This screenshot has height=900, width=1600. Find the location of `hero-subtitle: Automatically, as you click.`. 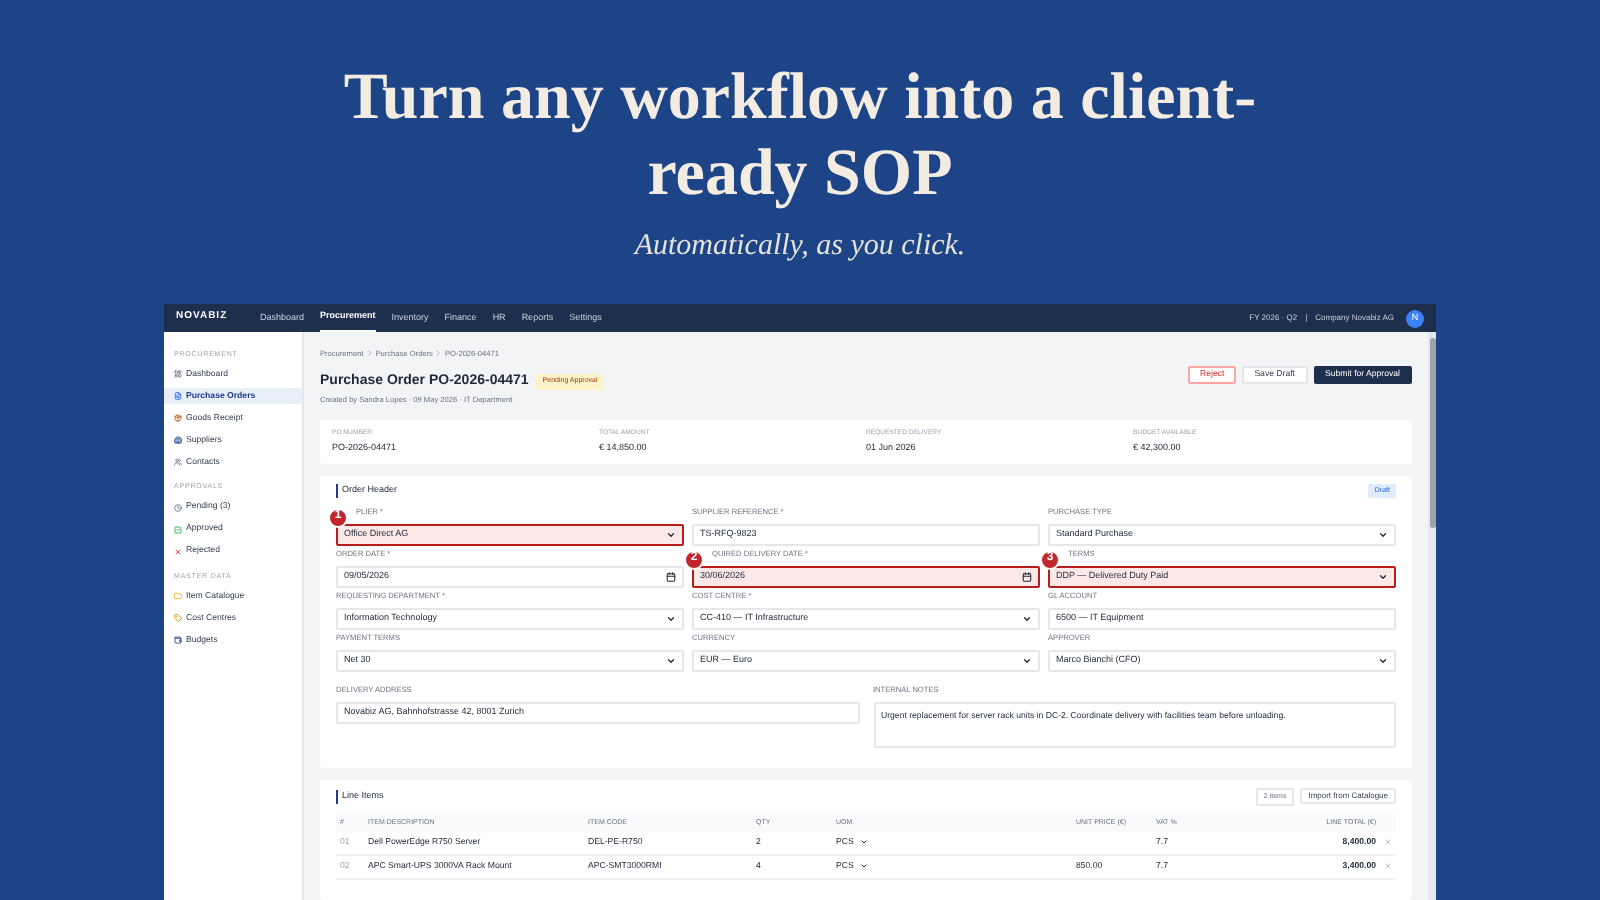

hero-subtitle: Automatically, as you click. is located at coordinates (800, 247).